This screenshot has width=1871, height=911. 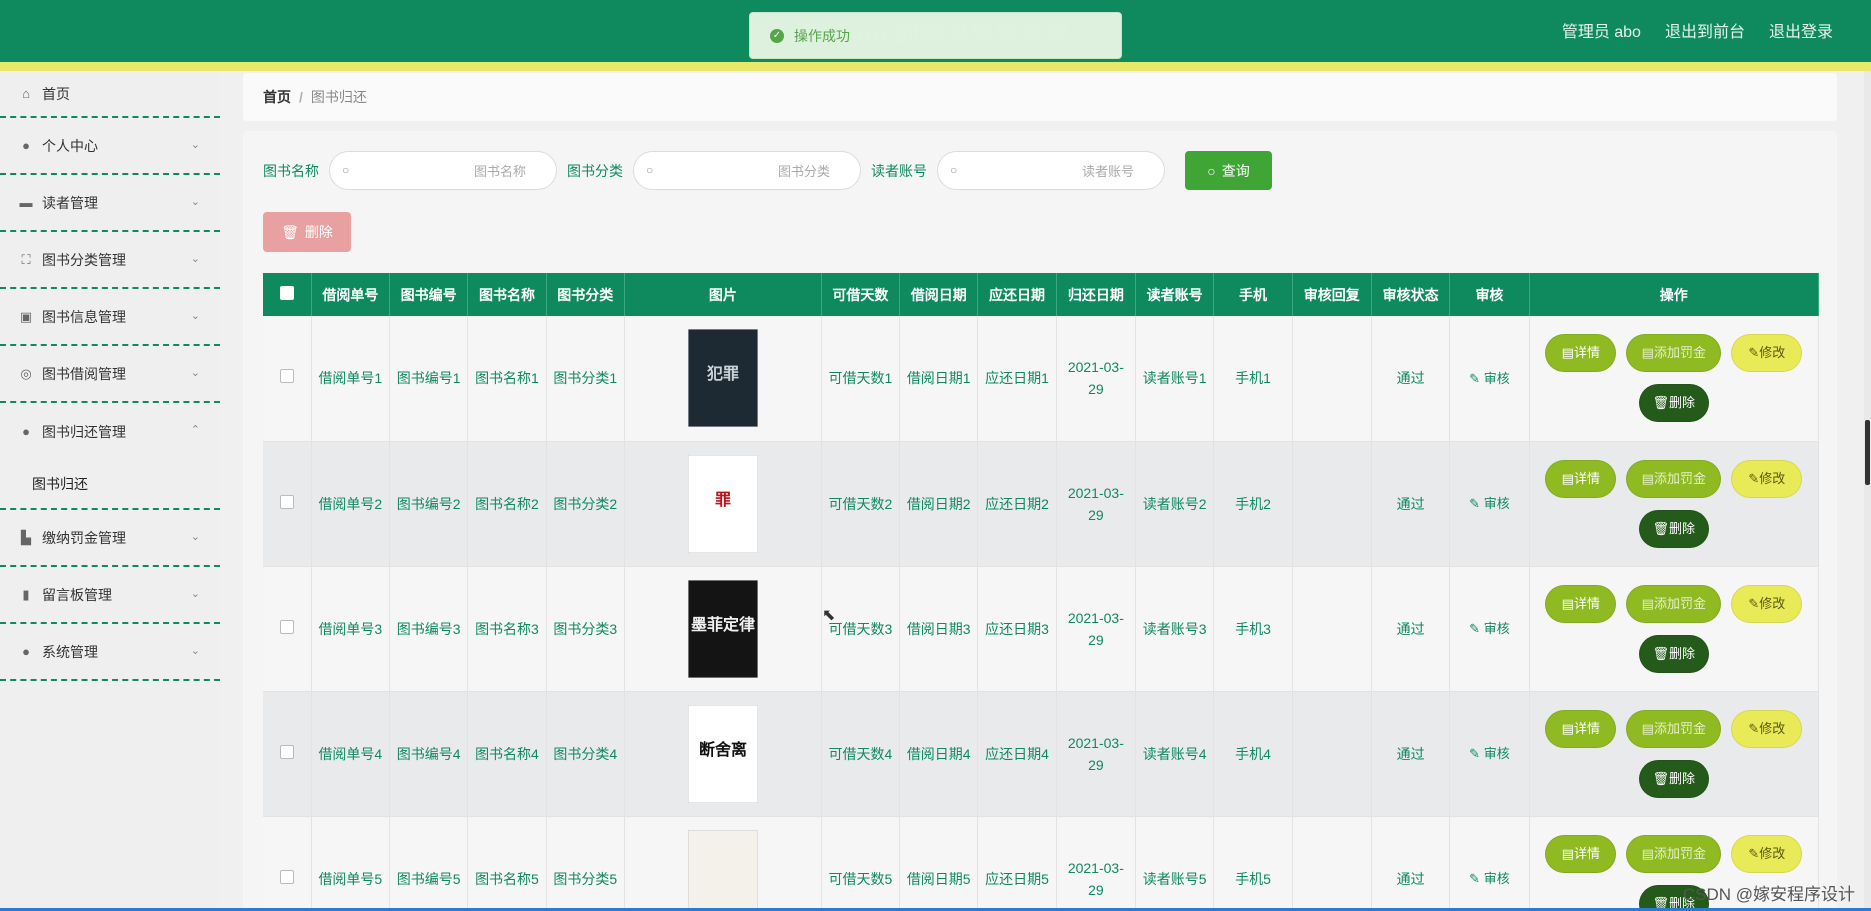 What do you see at coordinates (110, 94) in the screenshot?
I see `sidebar-item-home: ⌂ 首页` at bounding box center [110, 94].